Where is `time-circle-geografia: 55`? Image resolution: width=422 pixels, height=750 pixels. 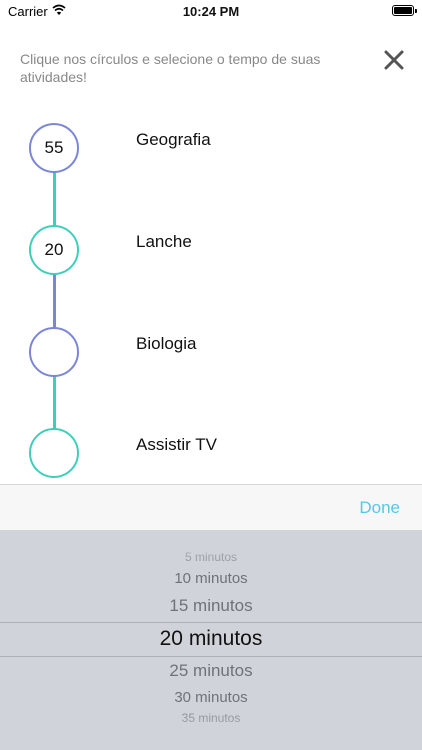 time-circle-geografia: 55 is located at coordinates (54, 148).